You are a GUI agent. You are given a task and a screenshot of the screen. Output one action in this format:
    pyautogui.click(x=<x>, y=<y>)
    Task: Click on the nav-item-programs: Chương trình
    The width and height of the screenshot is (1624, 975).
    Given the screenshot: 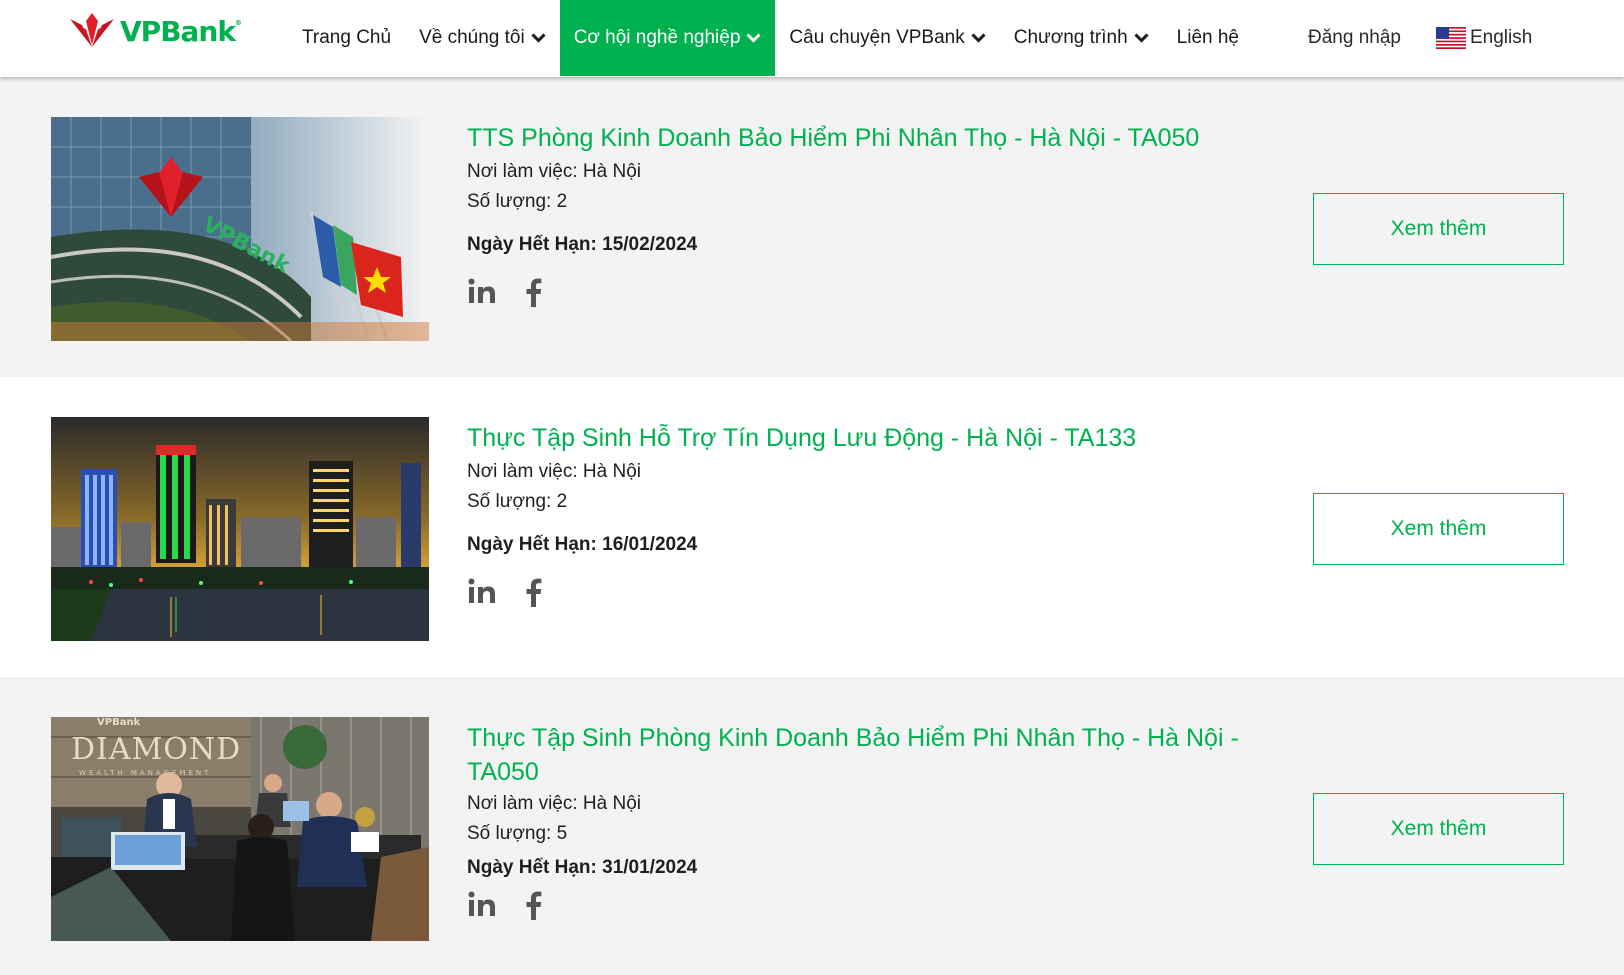 What is the action you would take?
    pyautogui.click(x=1081, y=38)
    